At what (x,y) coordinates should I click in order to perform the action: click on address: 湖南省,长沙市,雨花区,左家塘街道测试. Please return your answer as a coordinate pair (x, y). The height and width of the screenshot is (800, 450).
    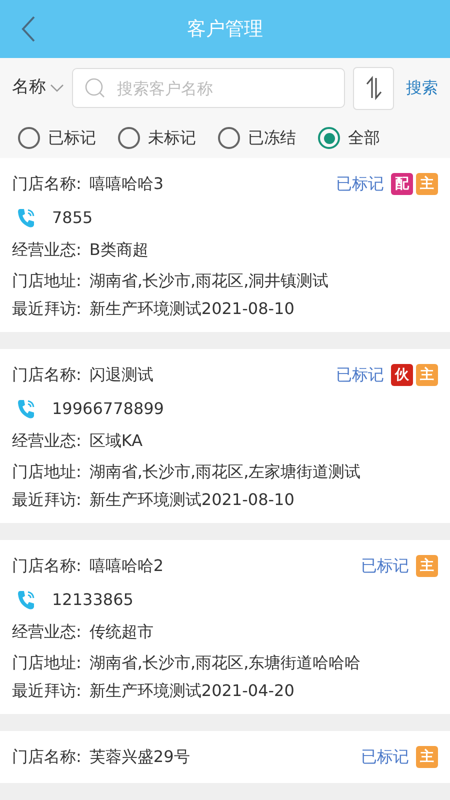
    Looking at the image, I should click on (225, 472).